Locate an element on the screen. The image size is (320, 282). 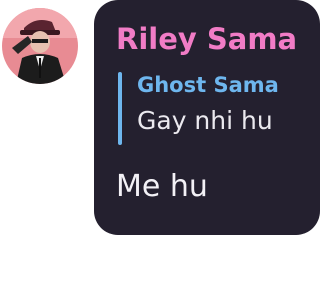
reply-sender-name: Ghost Sama is located at coordinates (208, 85).